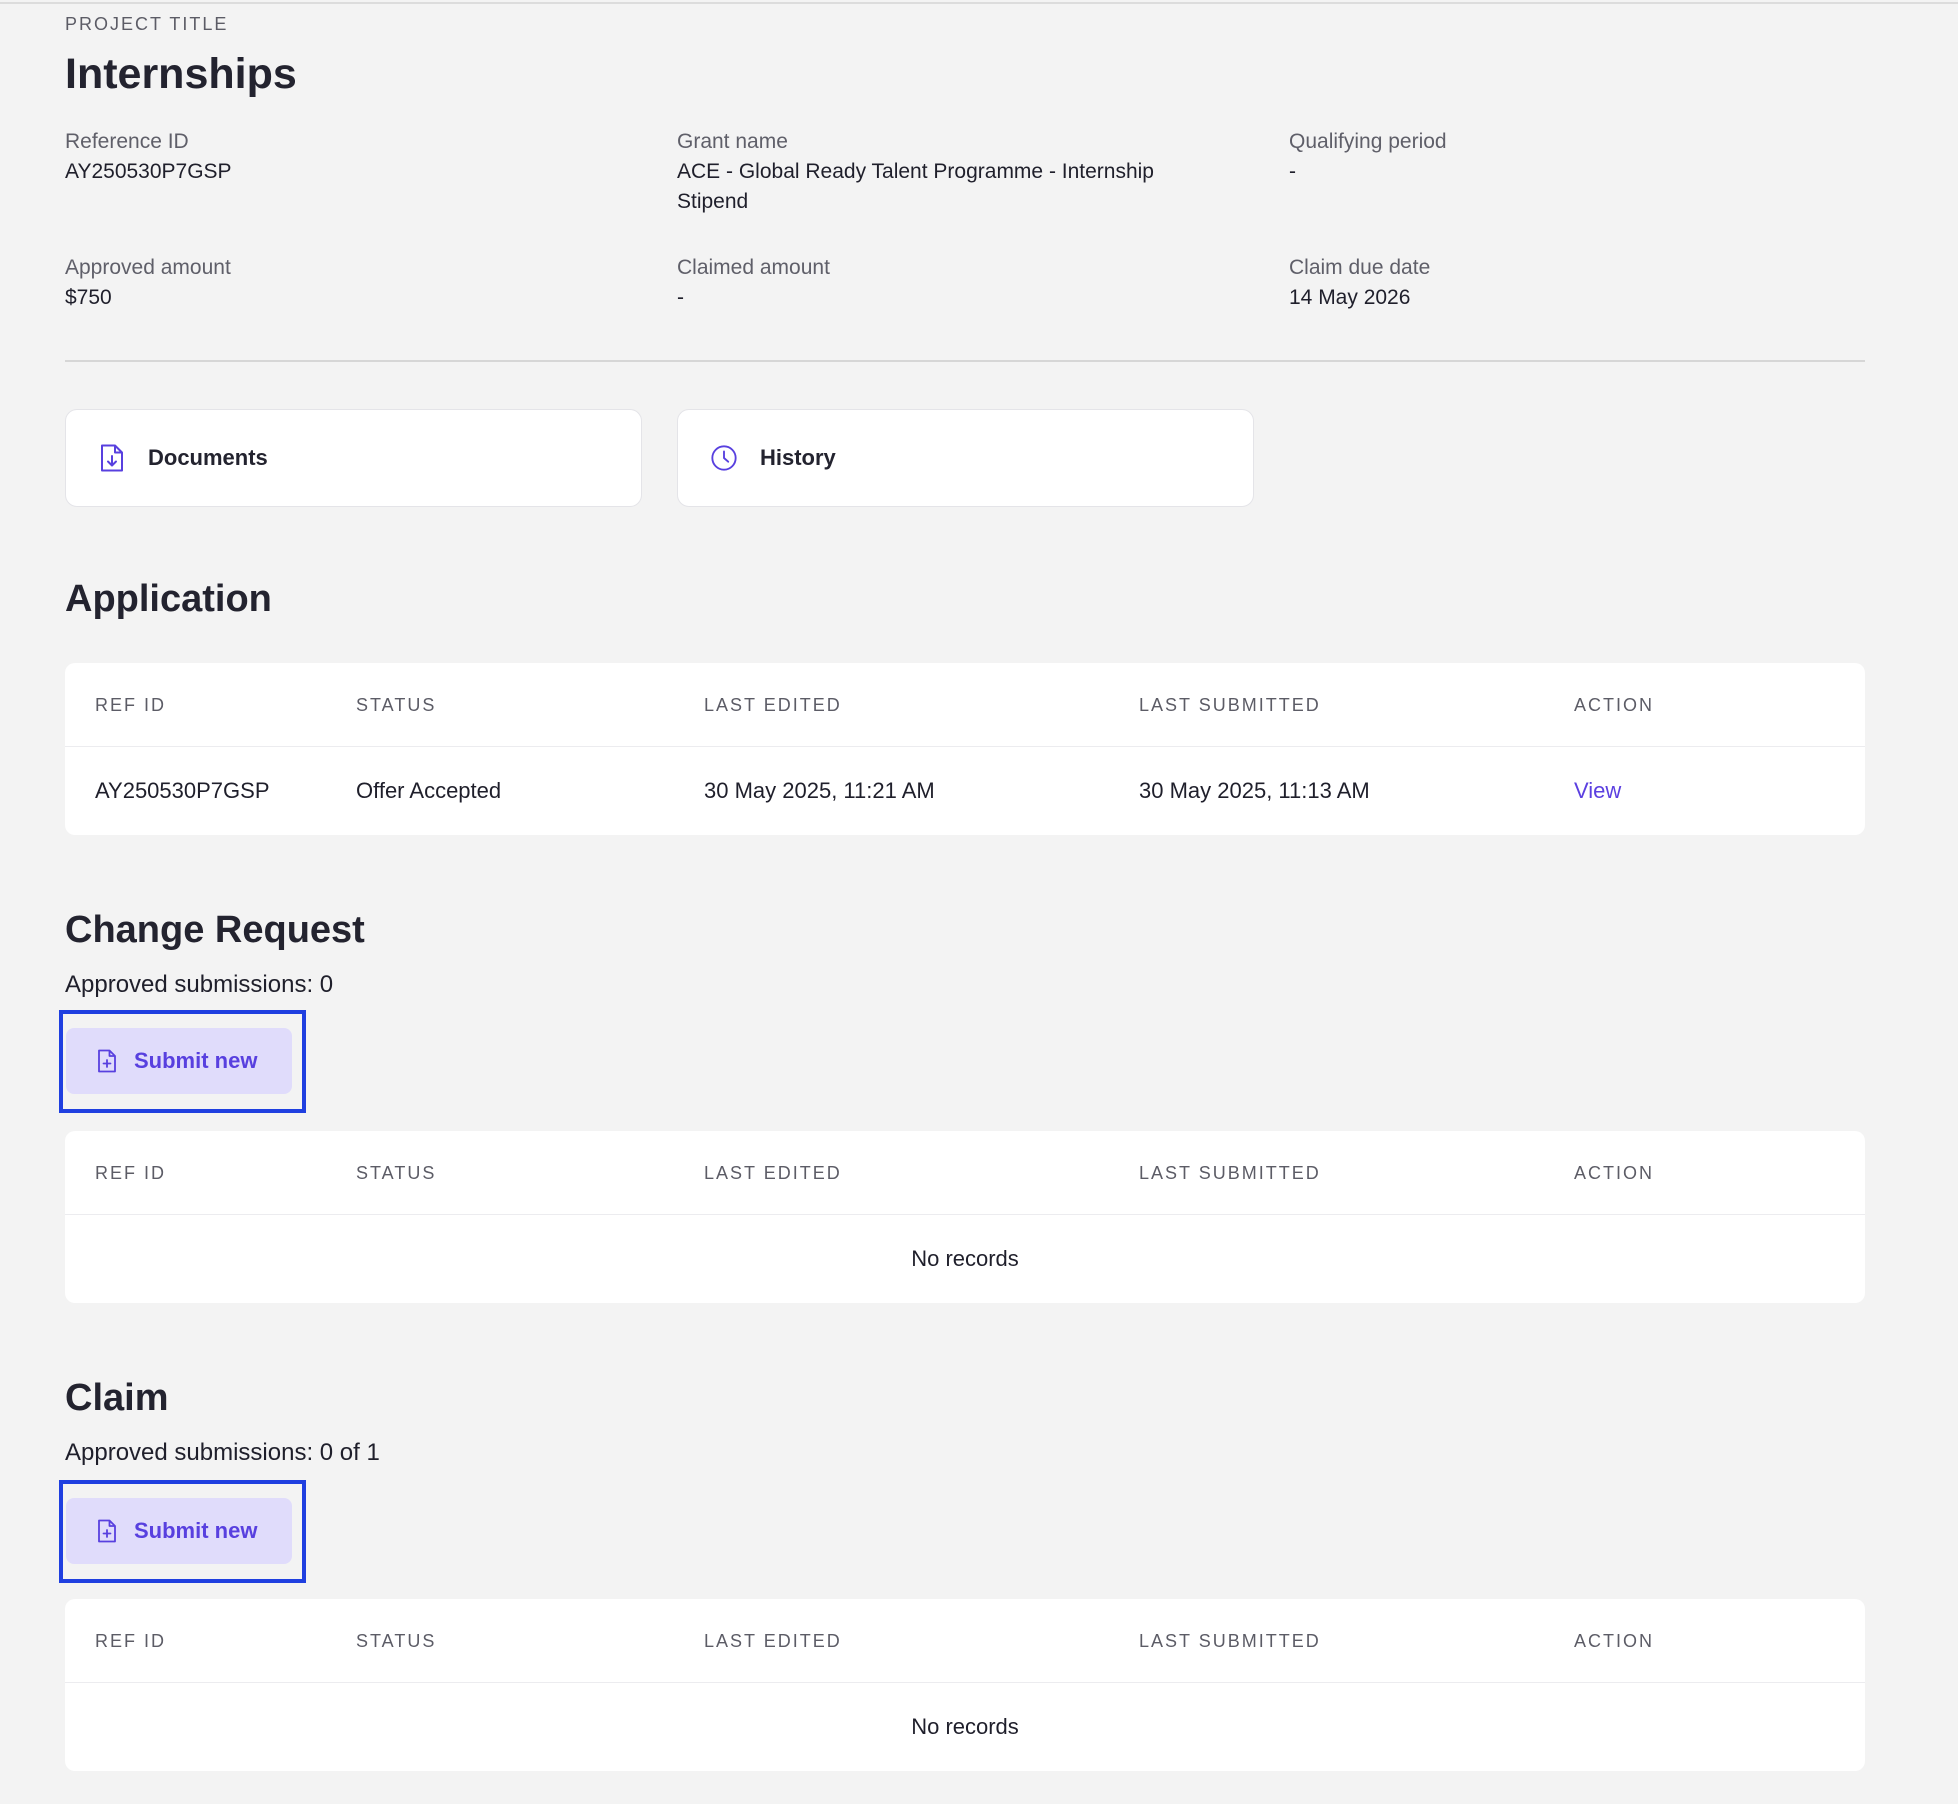 The height and width of the screenshot is (1804, 1958). I want to click on approved-amount-label: Approved amount, so click(148, 267).